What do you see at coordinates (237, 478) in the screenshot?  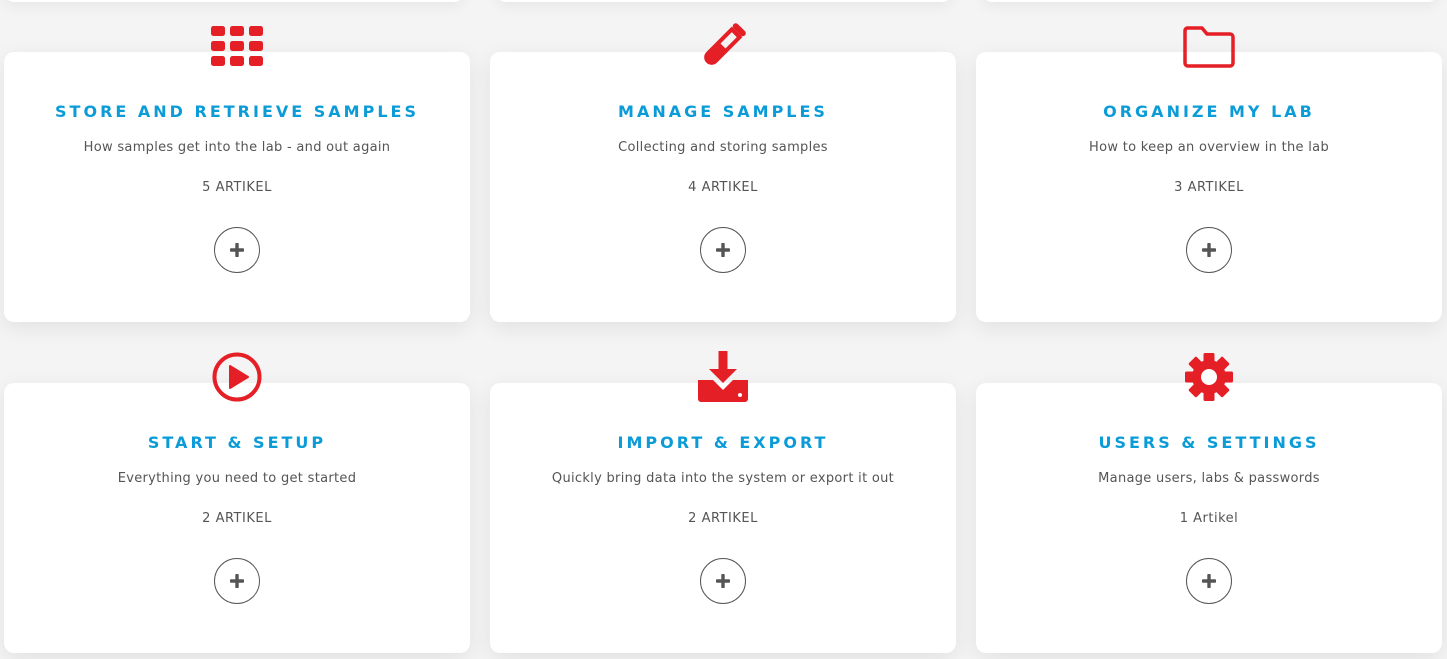 I see `category-description: Everything you need to get started` at bounding box center [237, 478].